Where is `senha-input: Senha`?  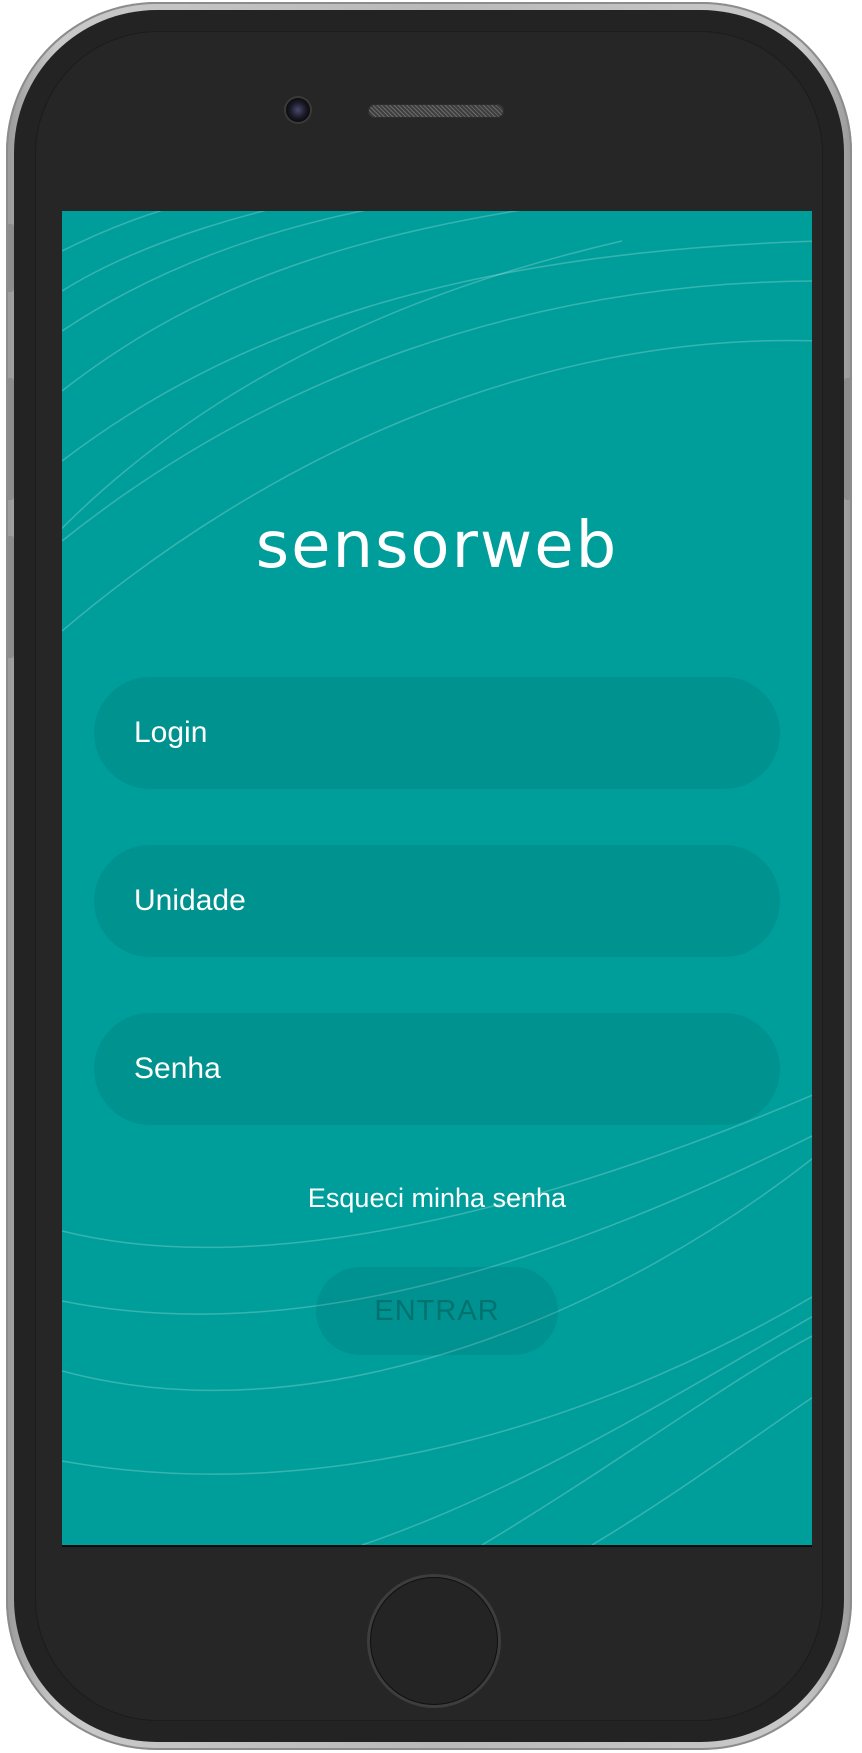 senha-input: Senha is located at coordinates (437, 1069).